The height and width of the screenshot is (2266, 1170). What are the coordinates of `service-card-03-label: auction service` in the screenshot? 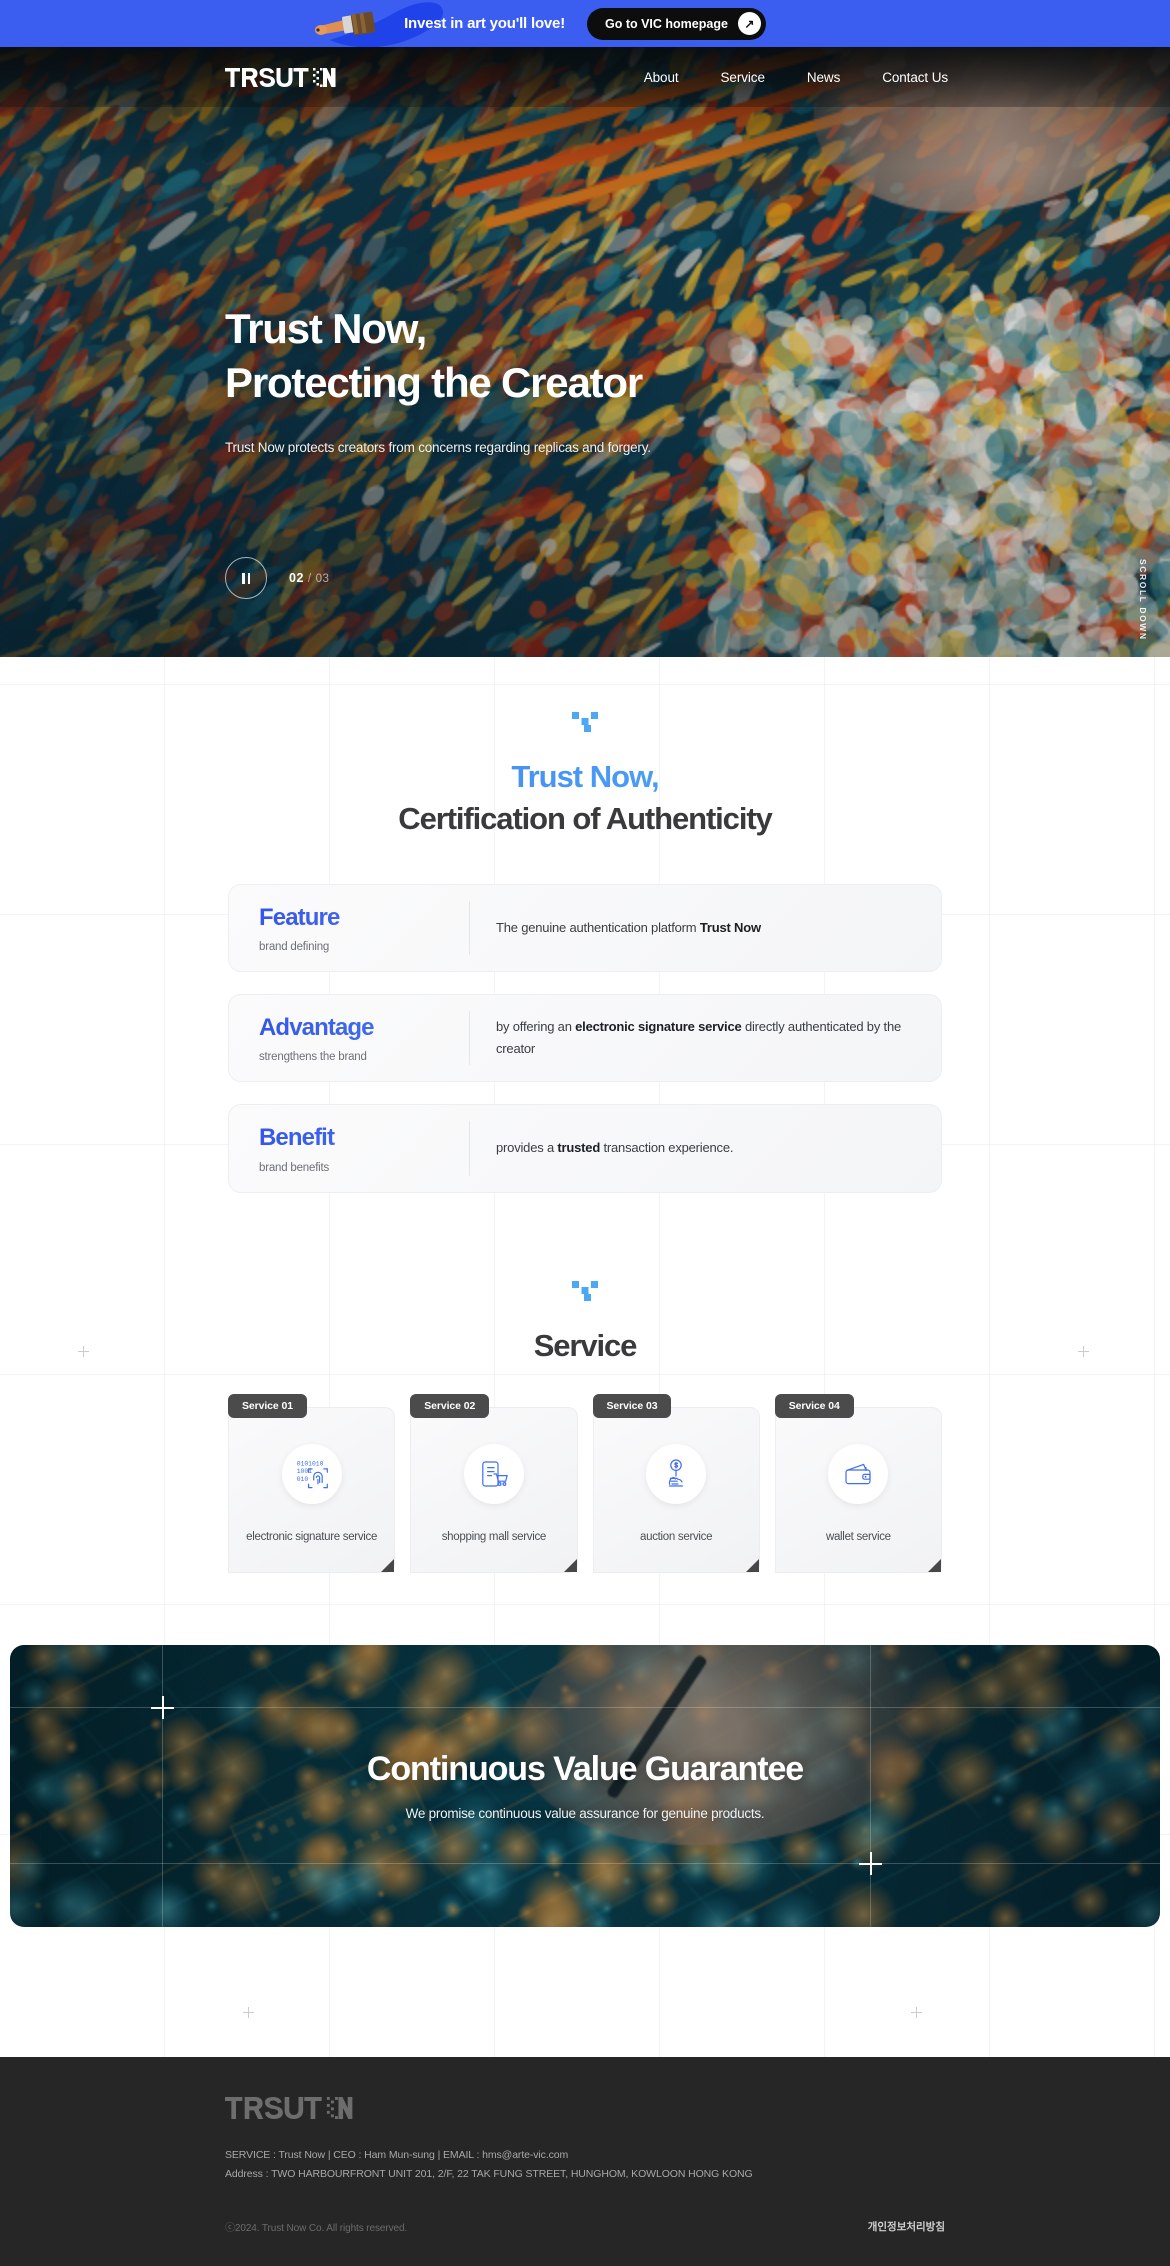 It's located at (676, 1536).